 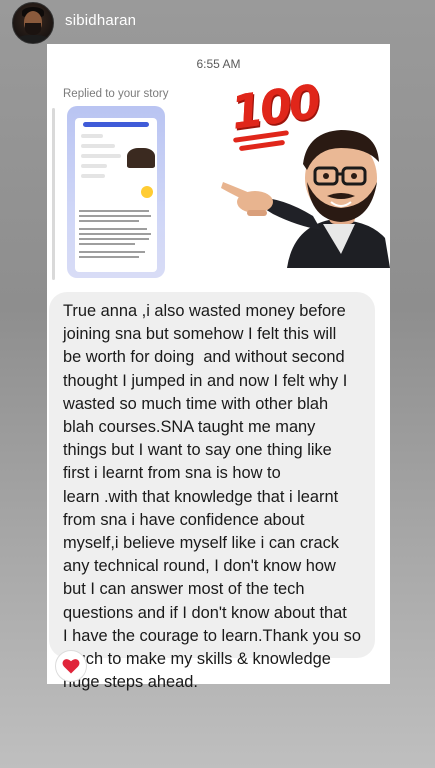 What do you see at coordinates (100, 20) in the screenshot?
I see `username: sibidharan` at bounding box center [100, 20].